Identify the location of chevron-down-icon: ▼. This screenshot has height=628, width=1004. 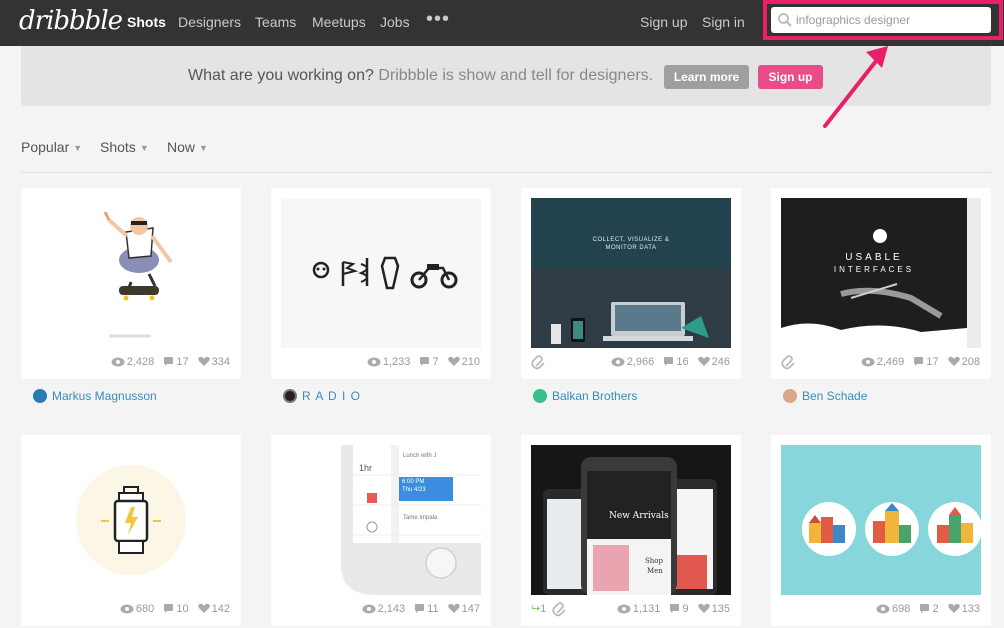
(144, 148).